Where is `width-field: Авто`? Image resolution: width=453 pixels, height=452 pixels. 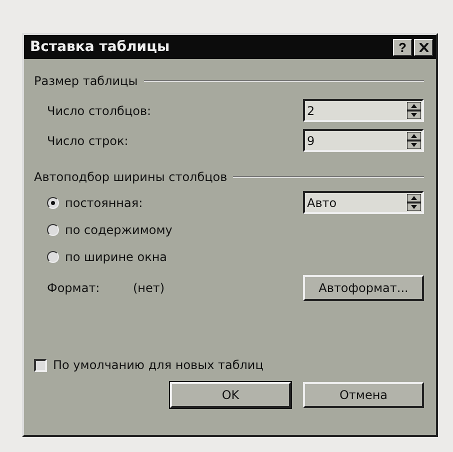
width-field: Авто is located at coordinates (363, 202).